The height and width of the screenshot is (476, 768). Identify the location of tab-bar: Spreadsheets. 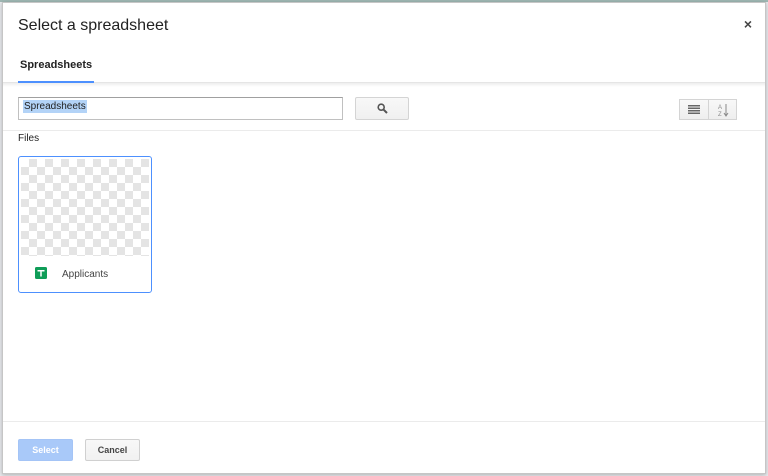
(384, 65).